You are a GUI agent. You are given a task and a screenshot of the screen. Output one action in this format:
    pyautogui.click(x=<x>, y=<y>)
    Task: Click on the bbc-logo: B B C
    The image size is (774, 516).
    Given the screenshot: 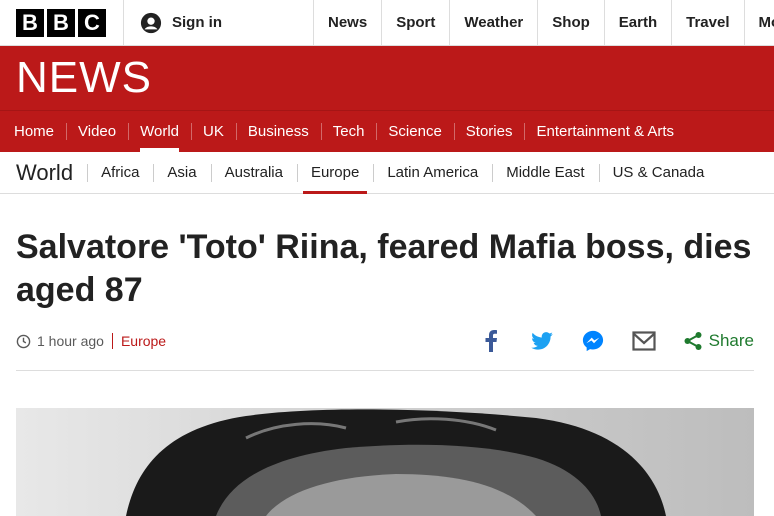 What is the action you would take?
    pyautogui.click(x=62, y=22)
    